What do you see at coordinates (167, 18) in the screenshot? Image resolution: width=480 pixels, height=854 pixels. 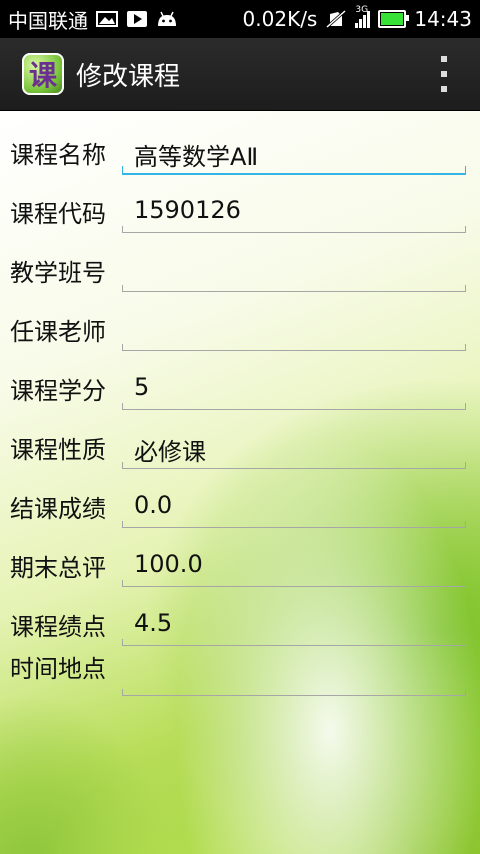 I see `android-icon` at bounding box center [167, 18].